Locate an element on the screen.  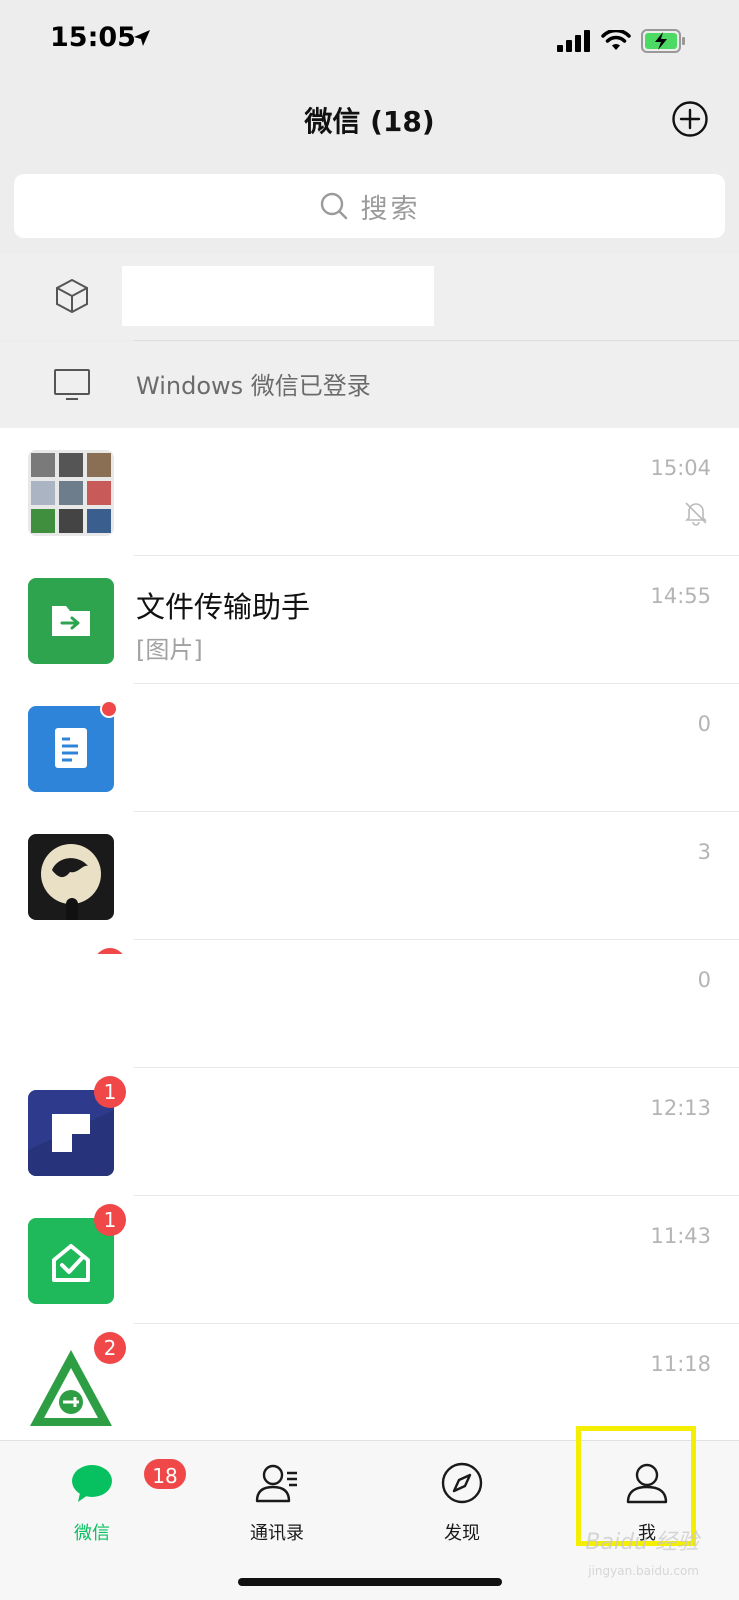
chat-time: 11:18 is located at coordinates (680, 1364).